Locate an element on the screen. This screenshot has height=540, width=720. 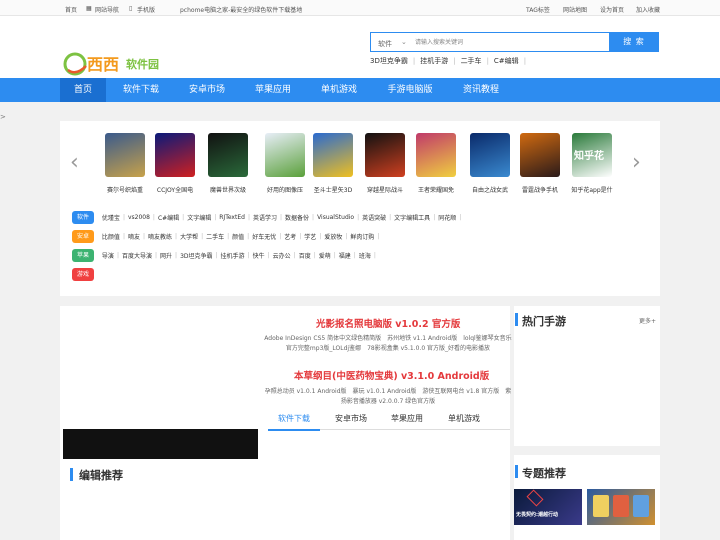
app-name: CCJOY全国电 is located at coordinates (175, 189).